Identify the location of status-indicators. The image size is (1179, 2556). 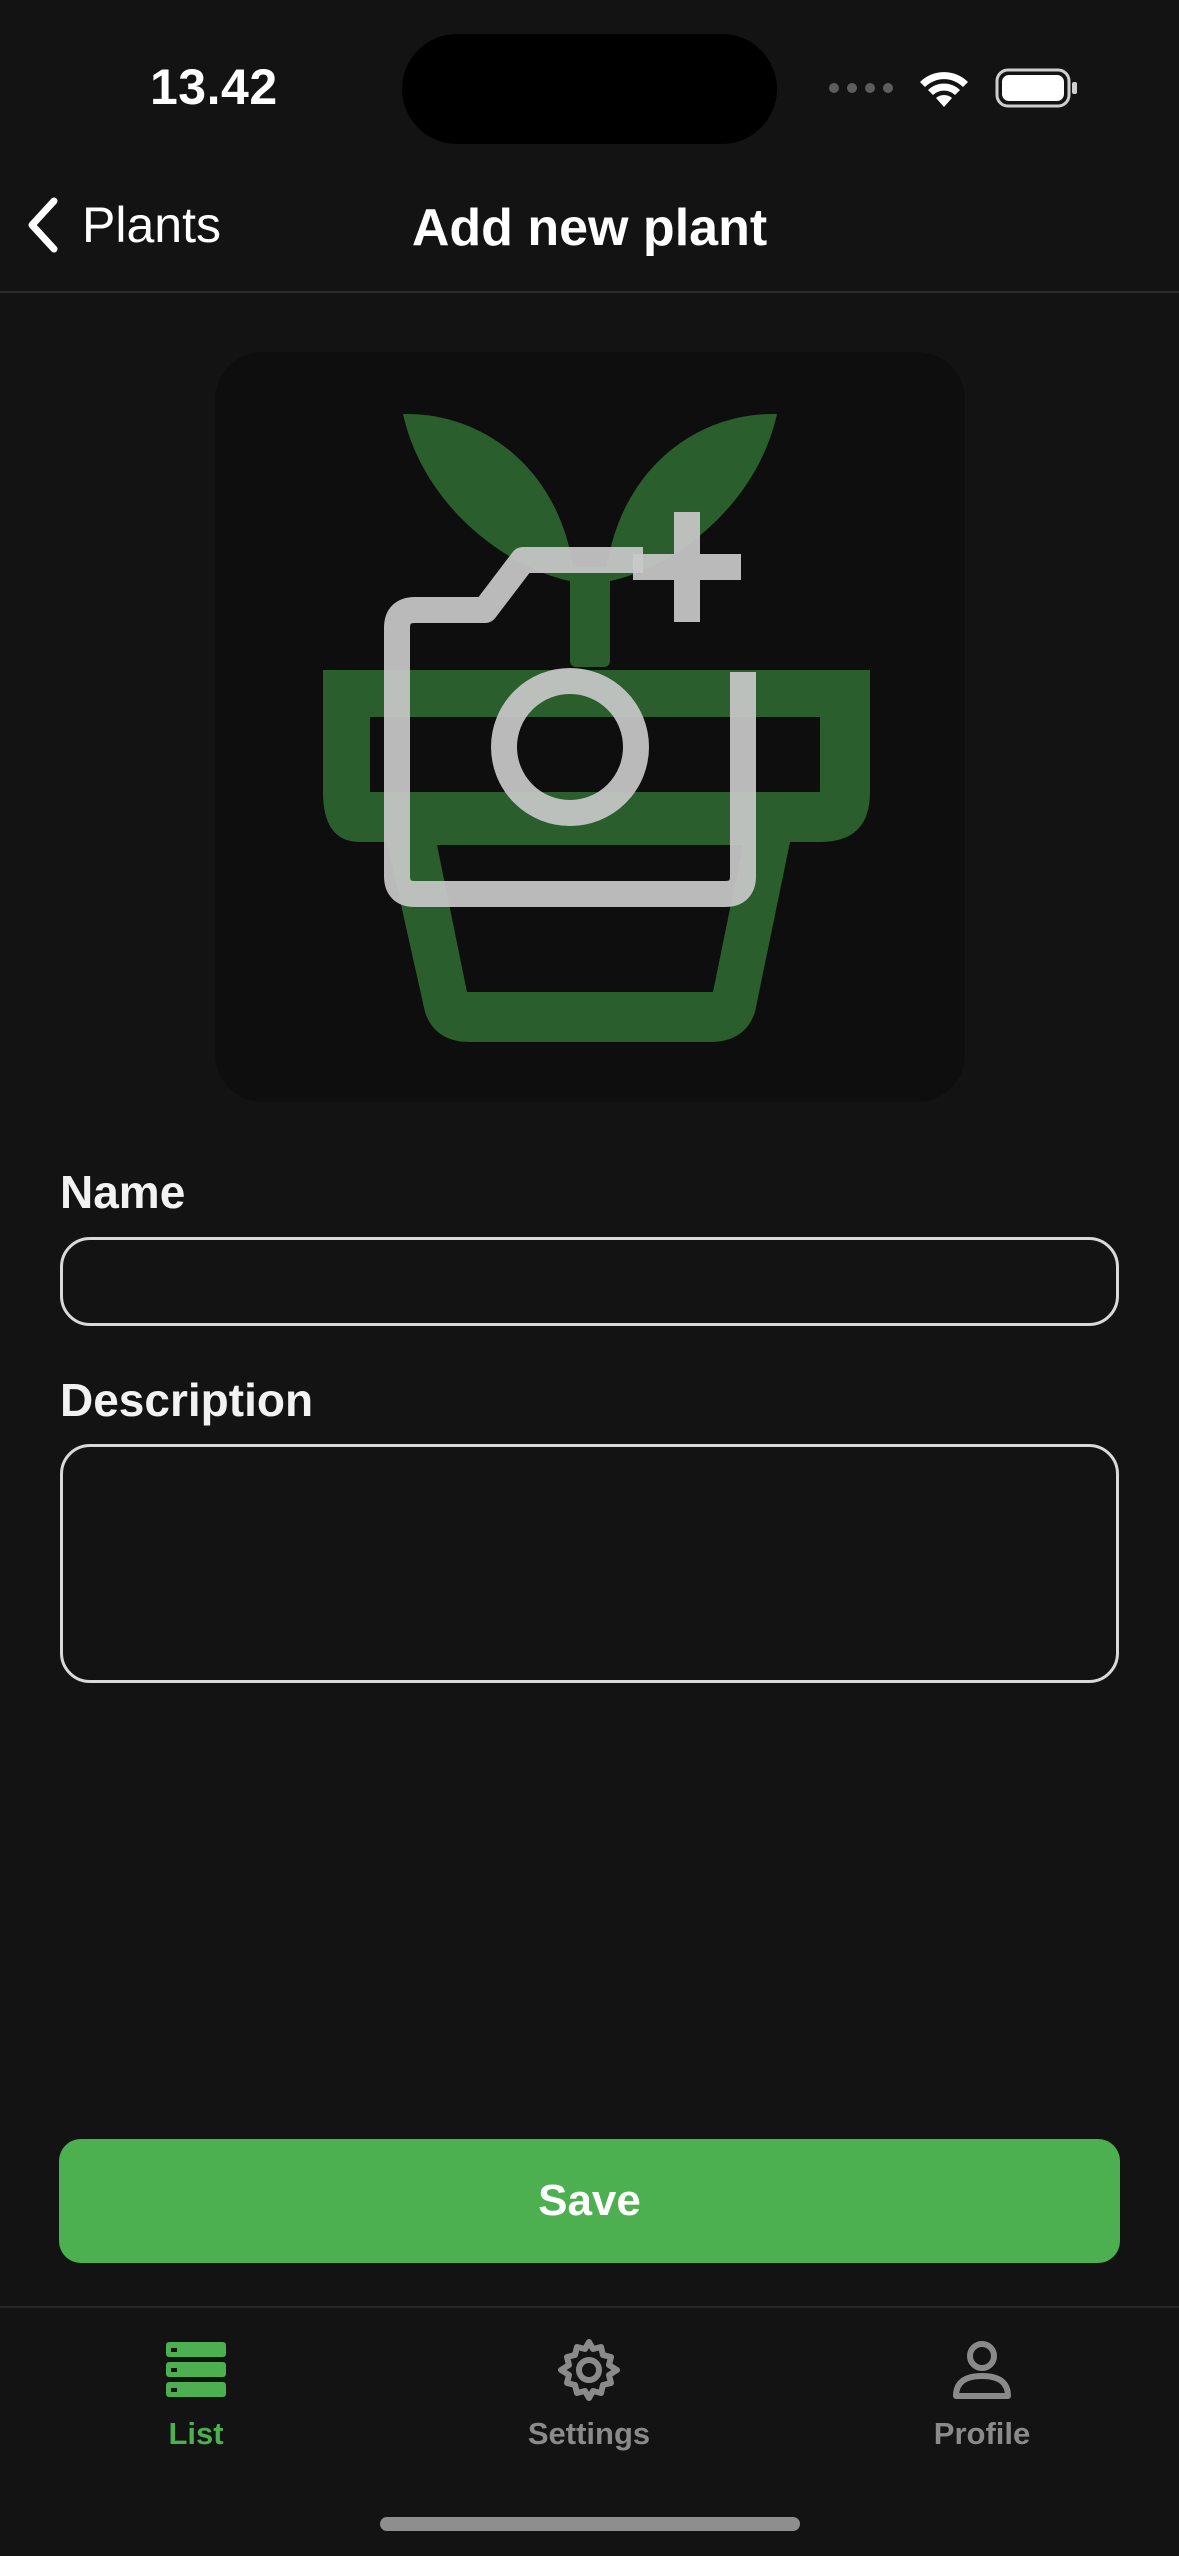
(954, 88).